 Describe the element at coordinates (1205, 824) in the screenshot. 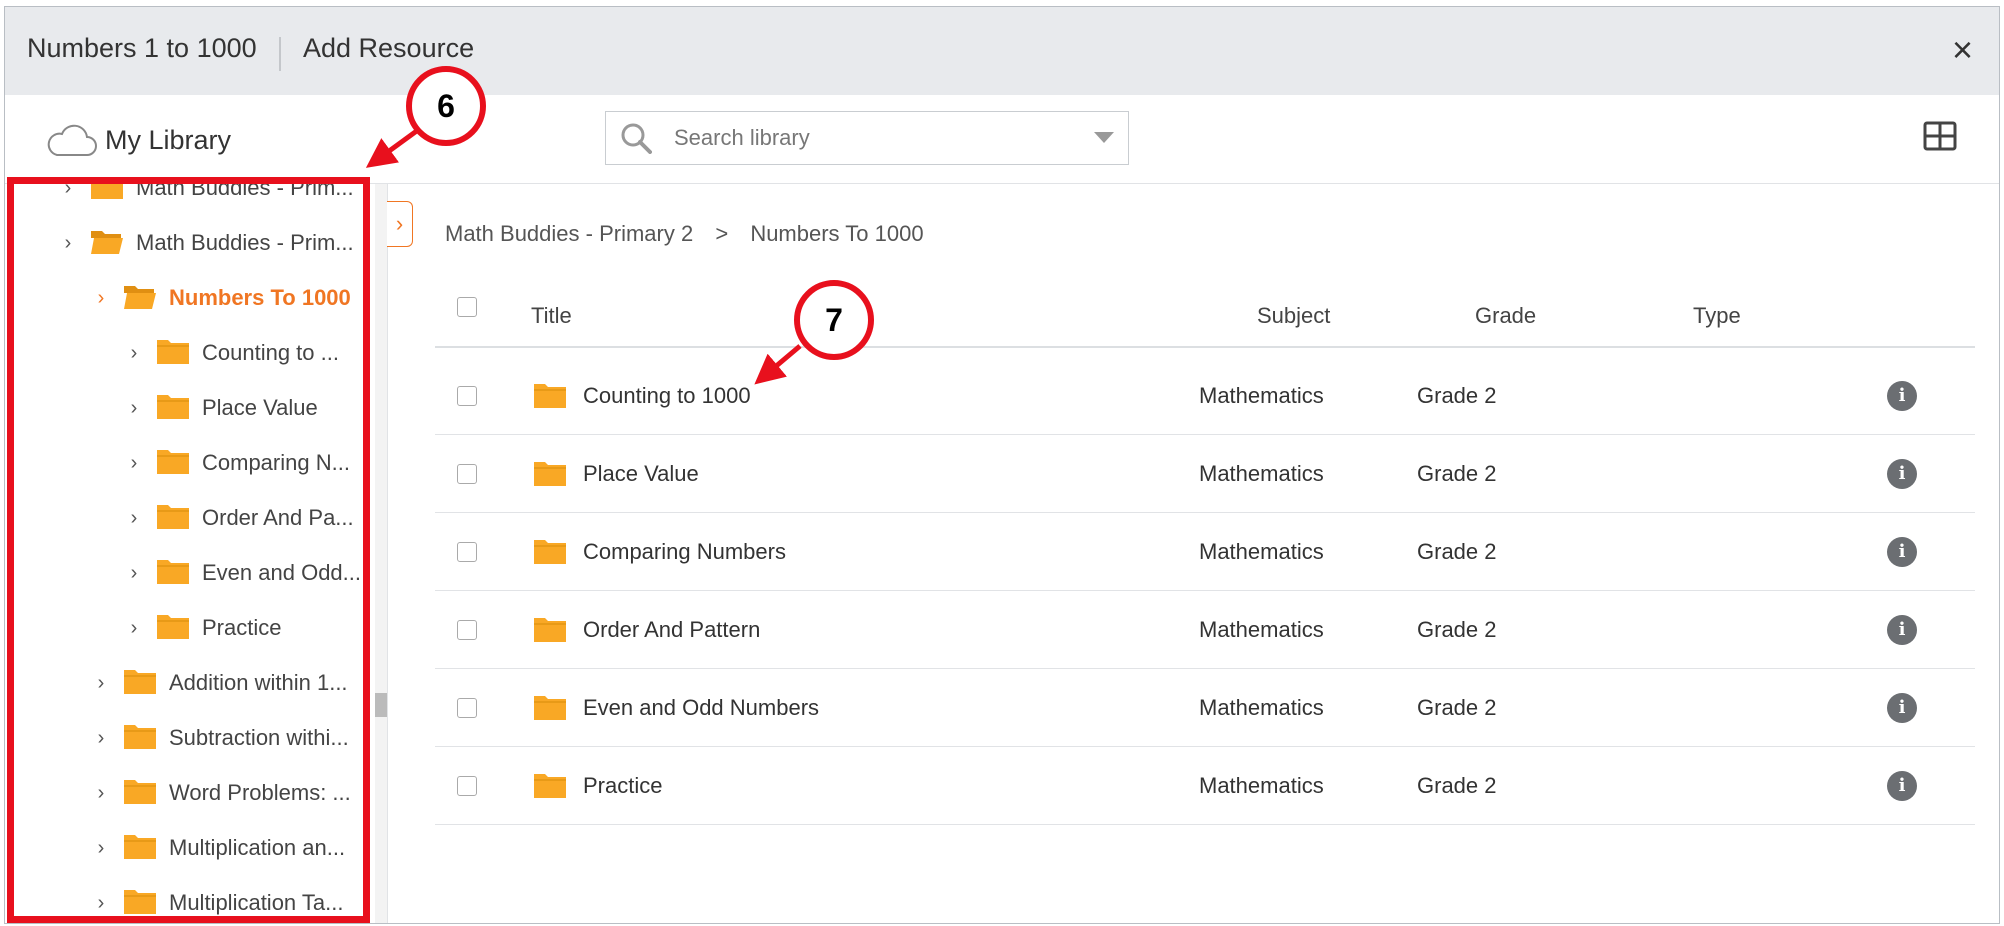

I see `row-divider` at that location.